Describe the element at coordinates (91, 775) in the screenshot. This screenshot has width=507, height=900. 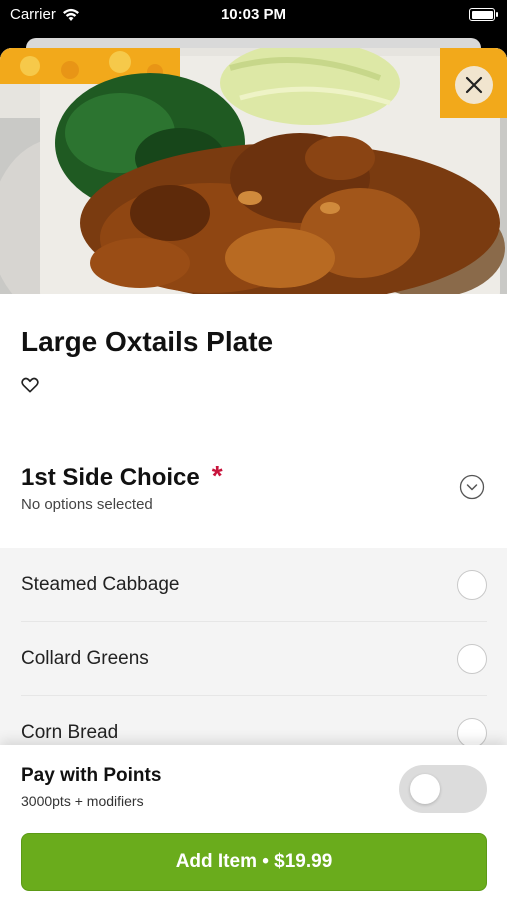
I see `points-title: Pay with Points` at that location.